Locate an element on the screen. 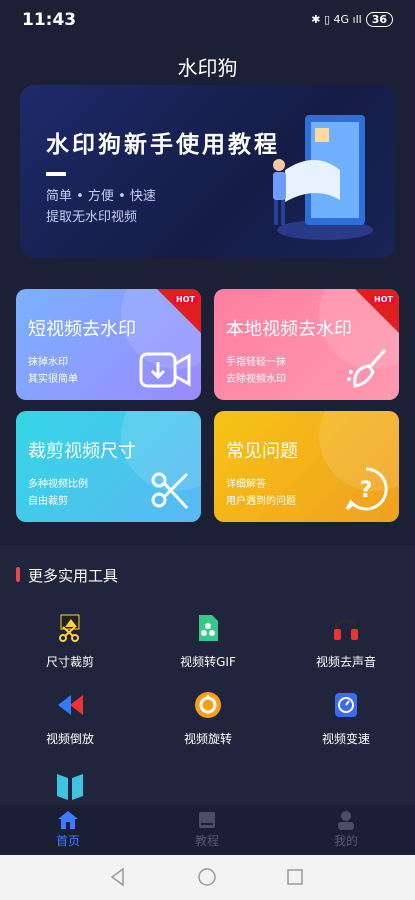  banner-divider is located at coordinates (56, 174).